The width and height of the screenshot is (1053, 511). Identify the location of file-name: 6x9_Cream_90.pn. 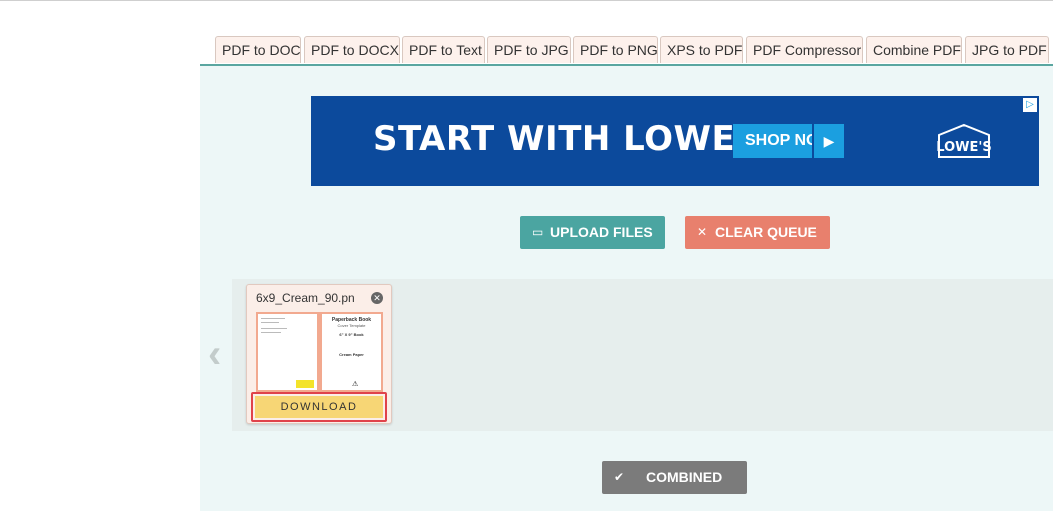
(305, 298).